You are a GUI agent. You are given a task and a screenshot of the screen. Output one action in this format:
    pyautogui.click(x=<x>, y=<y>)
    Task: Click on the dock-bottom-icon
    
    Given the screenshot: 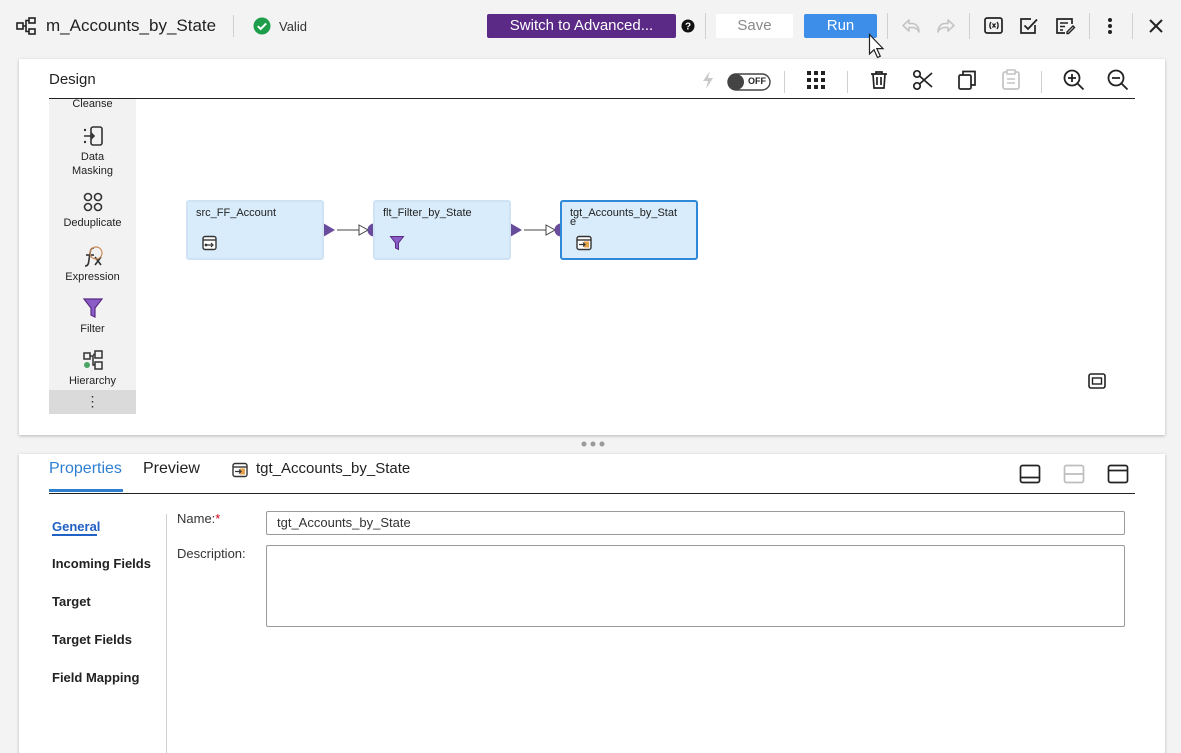 What is the action you would take?
    pyautogui.click(x=1030, y=474)
    